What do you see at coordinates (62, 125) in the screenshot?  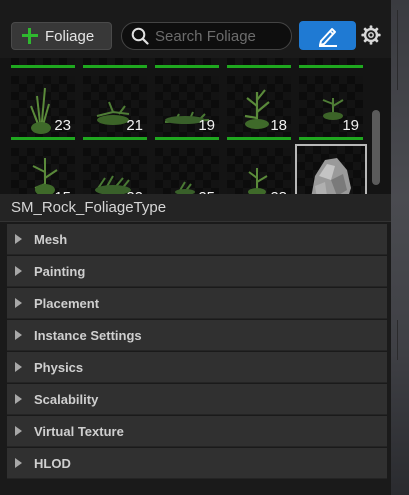 I see `instance-count: 23` at bounding box center [62, 125].